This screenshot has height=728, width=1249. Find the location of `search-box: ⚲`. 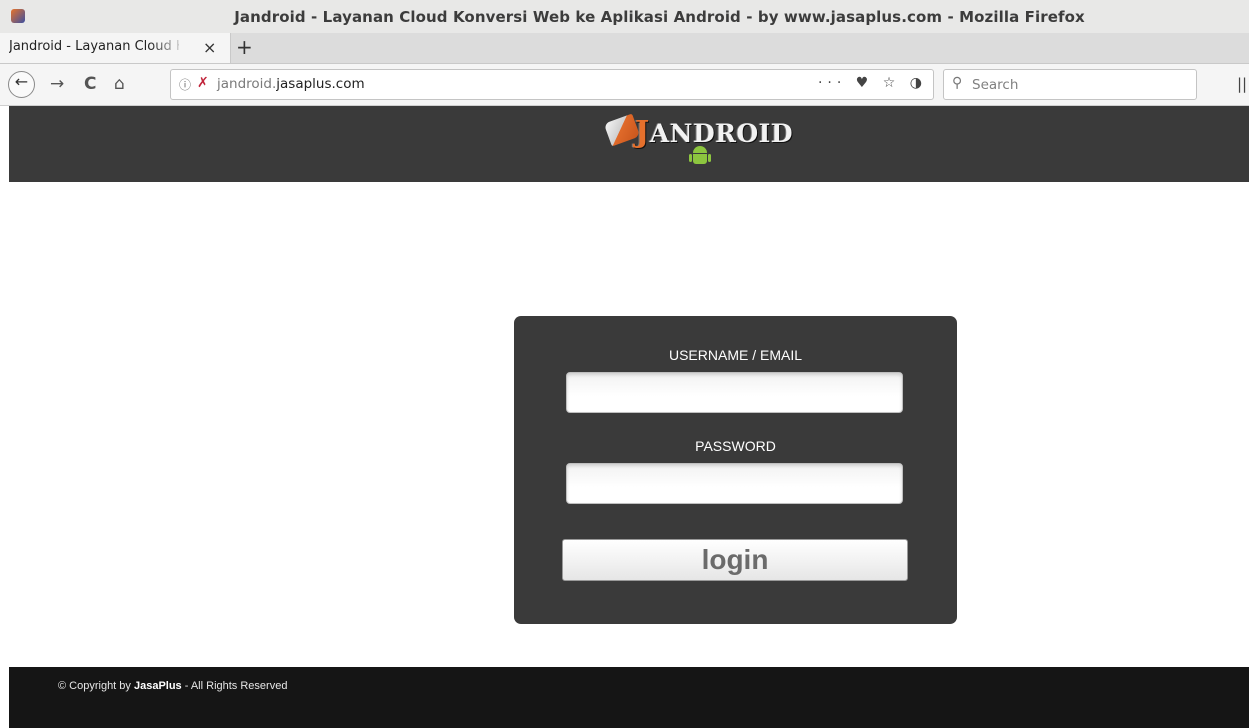

search-box: ⚲ is located at coordinates (1070, 84).